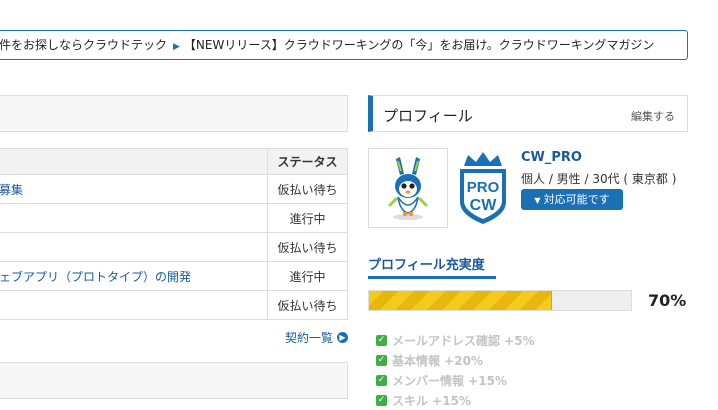  I want to click on table-row: 募集 仮払い待ち, so click(174, 189).